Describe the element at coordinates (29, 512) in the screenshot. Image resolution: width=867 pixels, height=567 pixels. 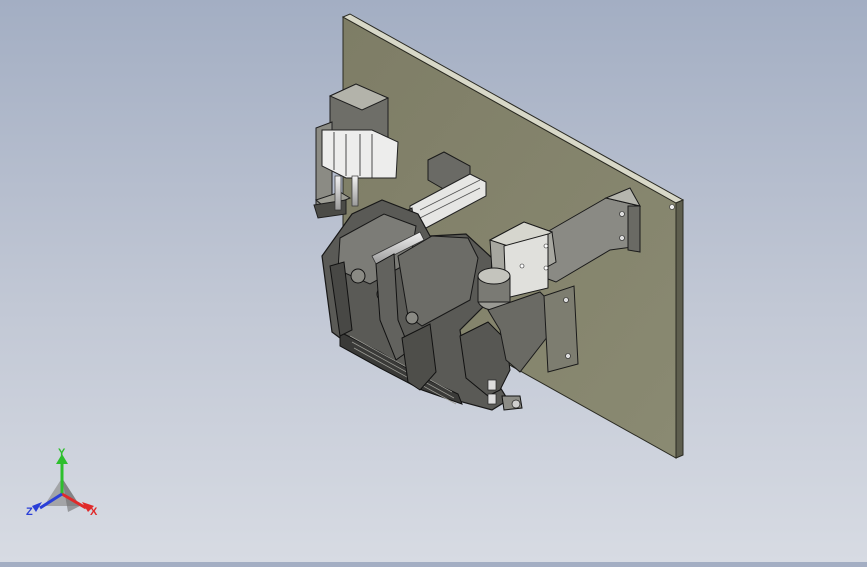
I see `z-axis-label: Z` at that location.